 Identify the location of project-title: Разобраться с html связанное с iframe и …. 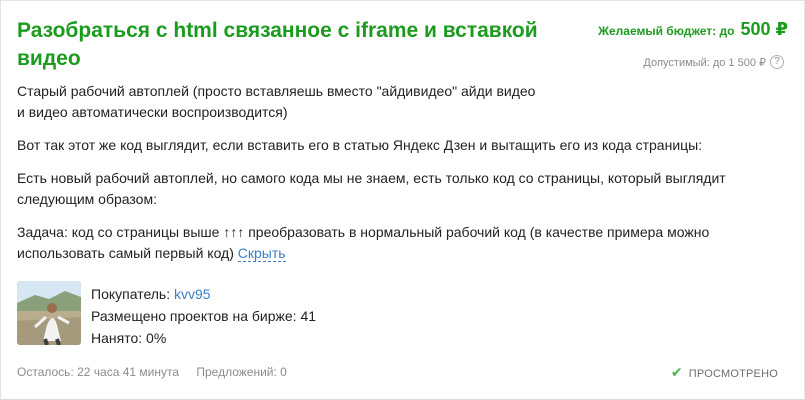
(287, 45).